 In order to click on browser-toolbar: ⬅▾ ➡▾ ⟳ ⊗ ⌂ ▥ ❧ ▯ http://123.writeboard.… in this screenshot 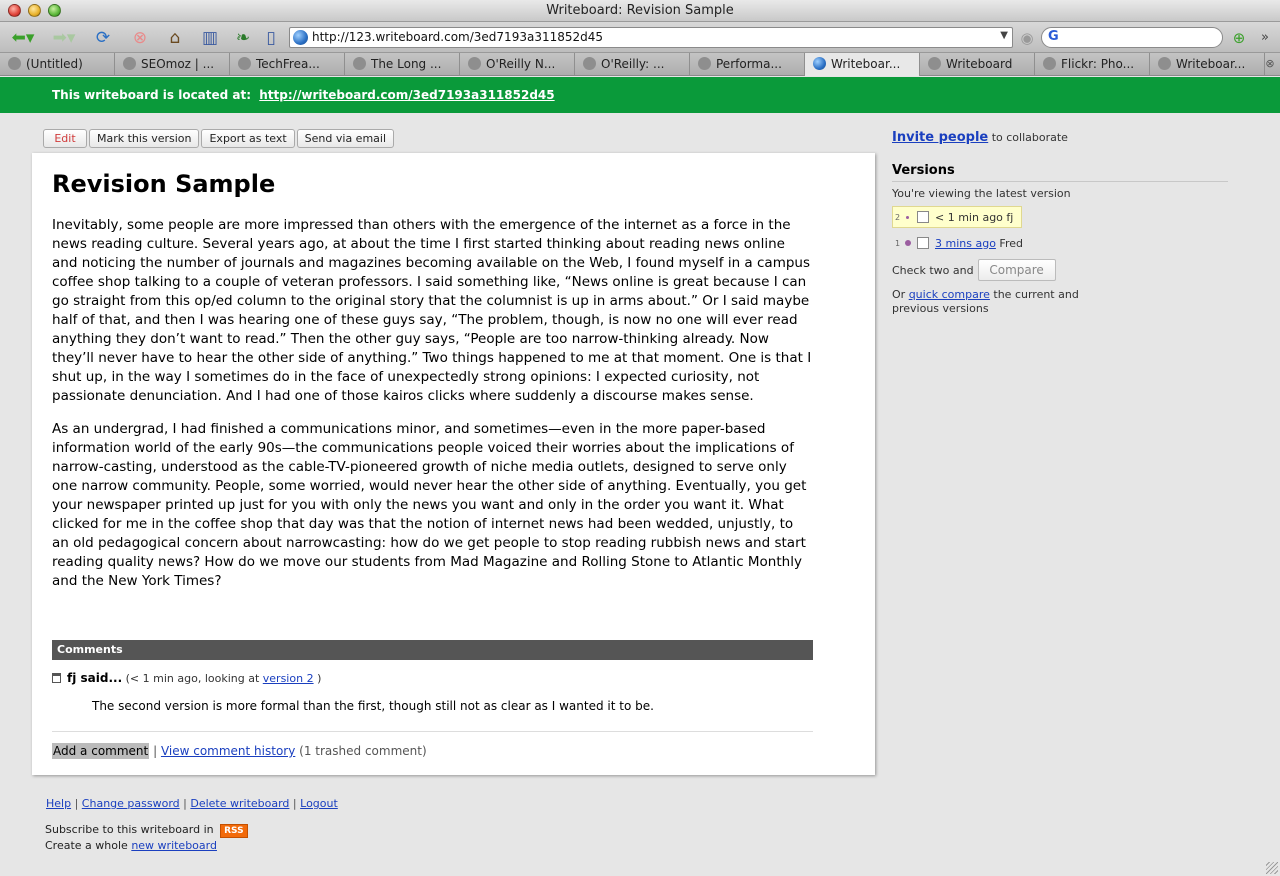, I will do `click(640, 37)`.